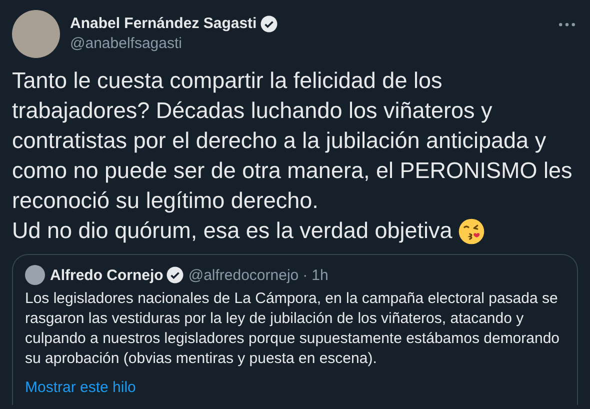  I want to click on tweet-text: Ud no dio quórum, esa es la verdad objetiva, so click(232, 231).